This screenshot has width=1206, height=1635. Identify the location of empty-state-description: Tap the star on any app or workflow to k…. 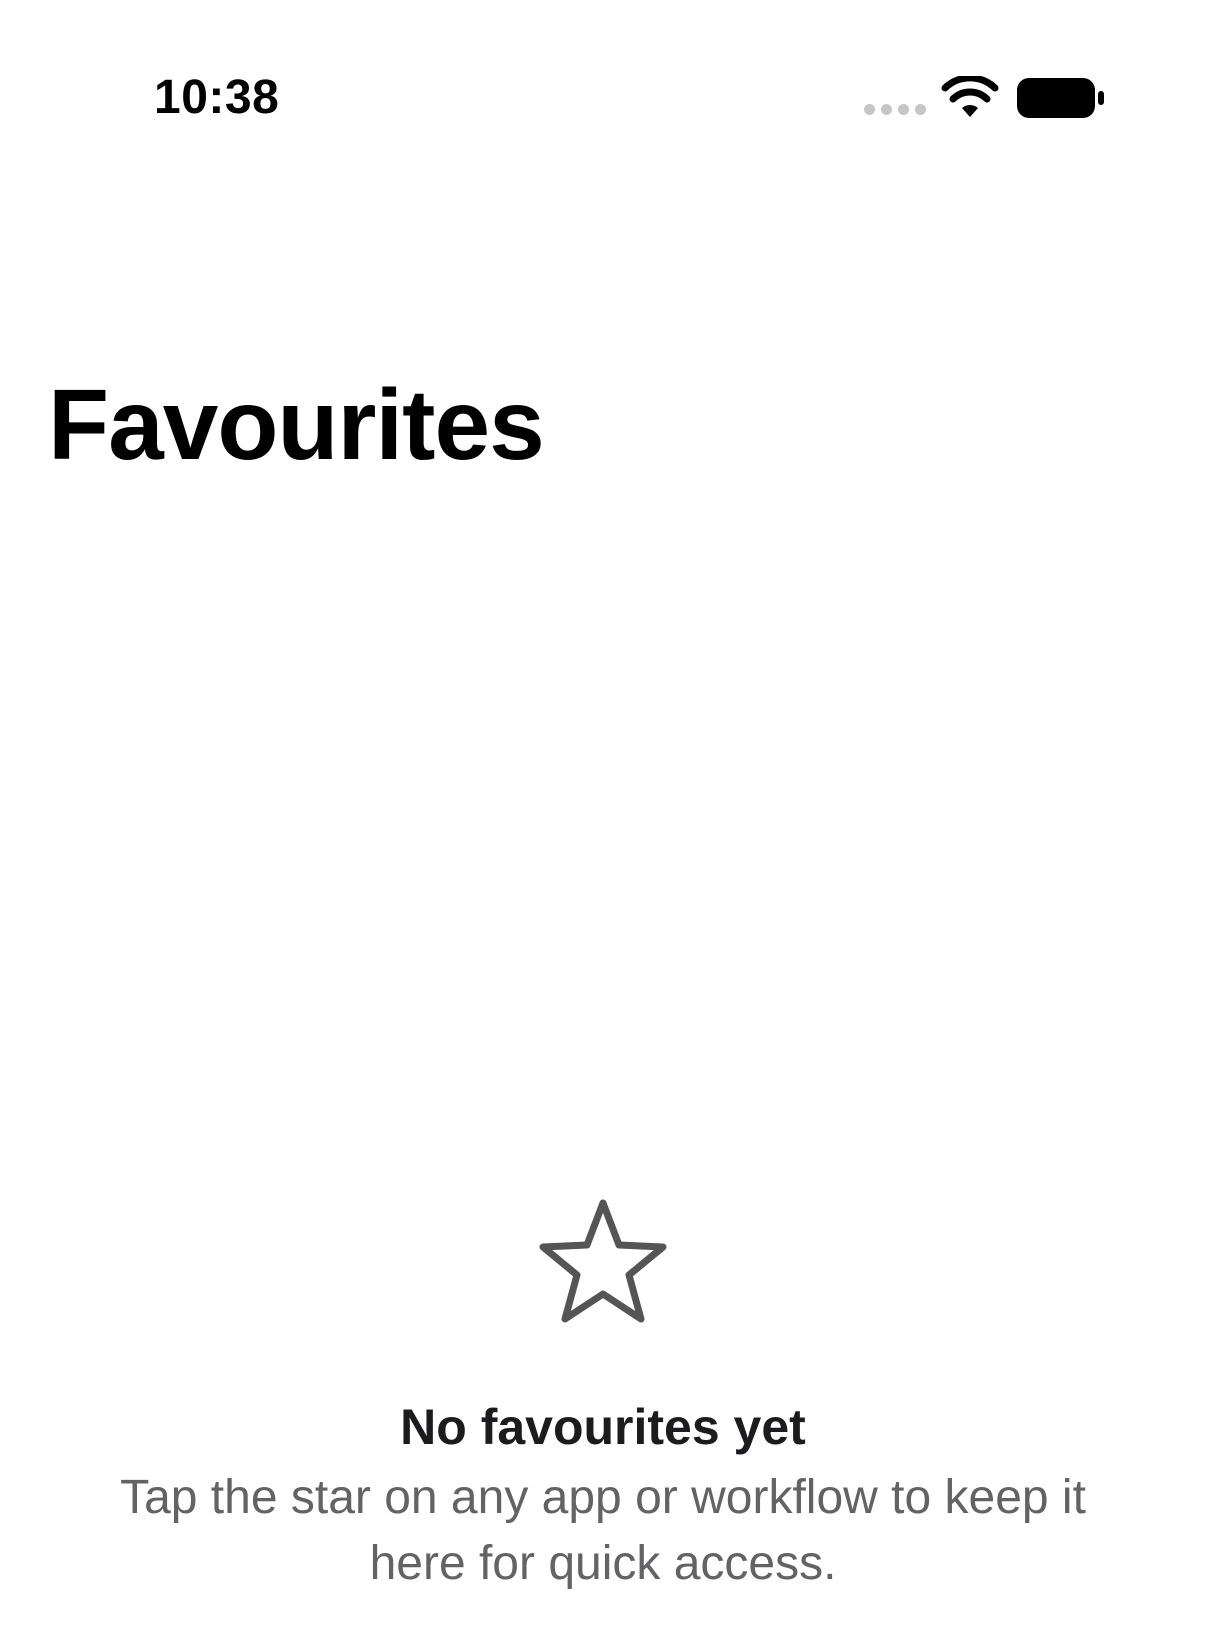
(603, 1530).